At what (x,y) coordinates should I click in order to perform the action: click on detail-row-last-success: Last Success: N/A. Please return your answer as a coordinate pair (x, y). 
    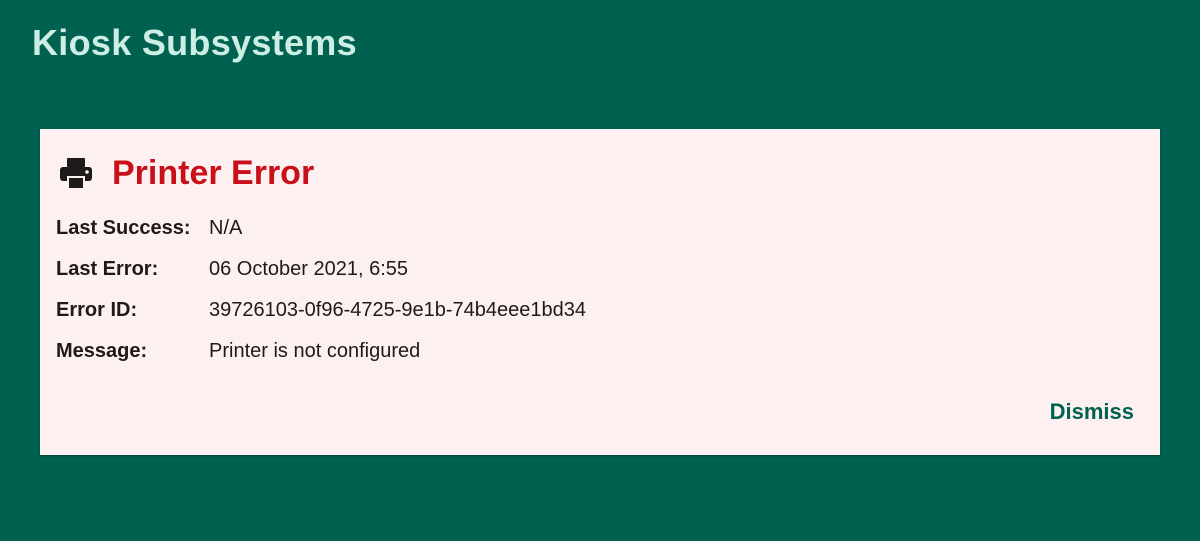
    Looking at the image, I should click on (321, 237).